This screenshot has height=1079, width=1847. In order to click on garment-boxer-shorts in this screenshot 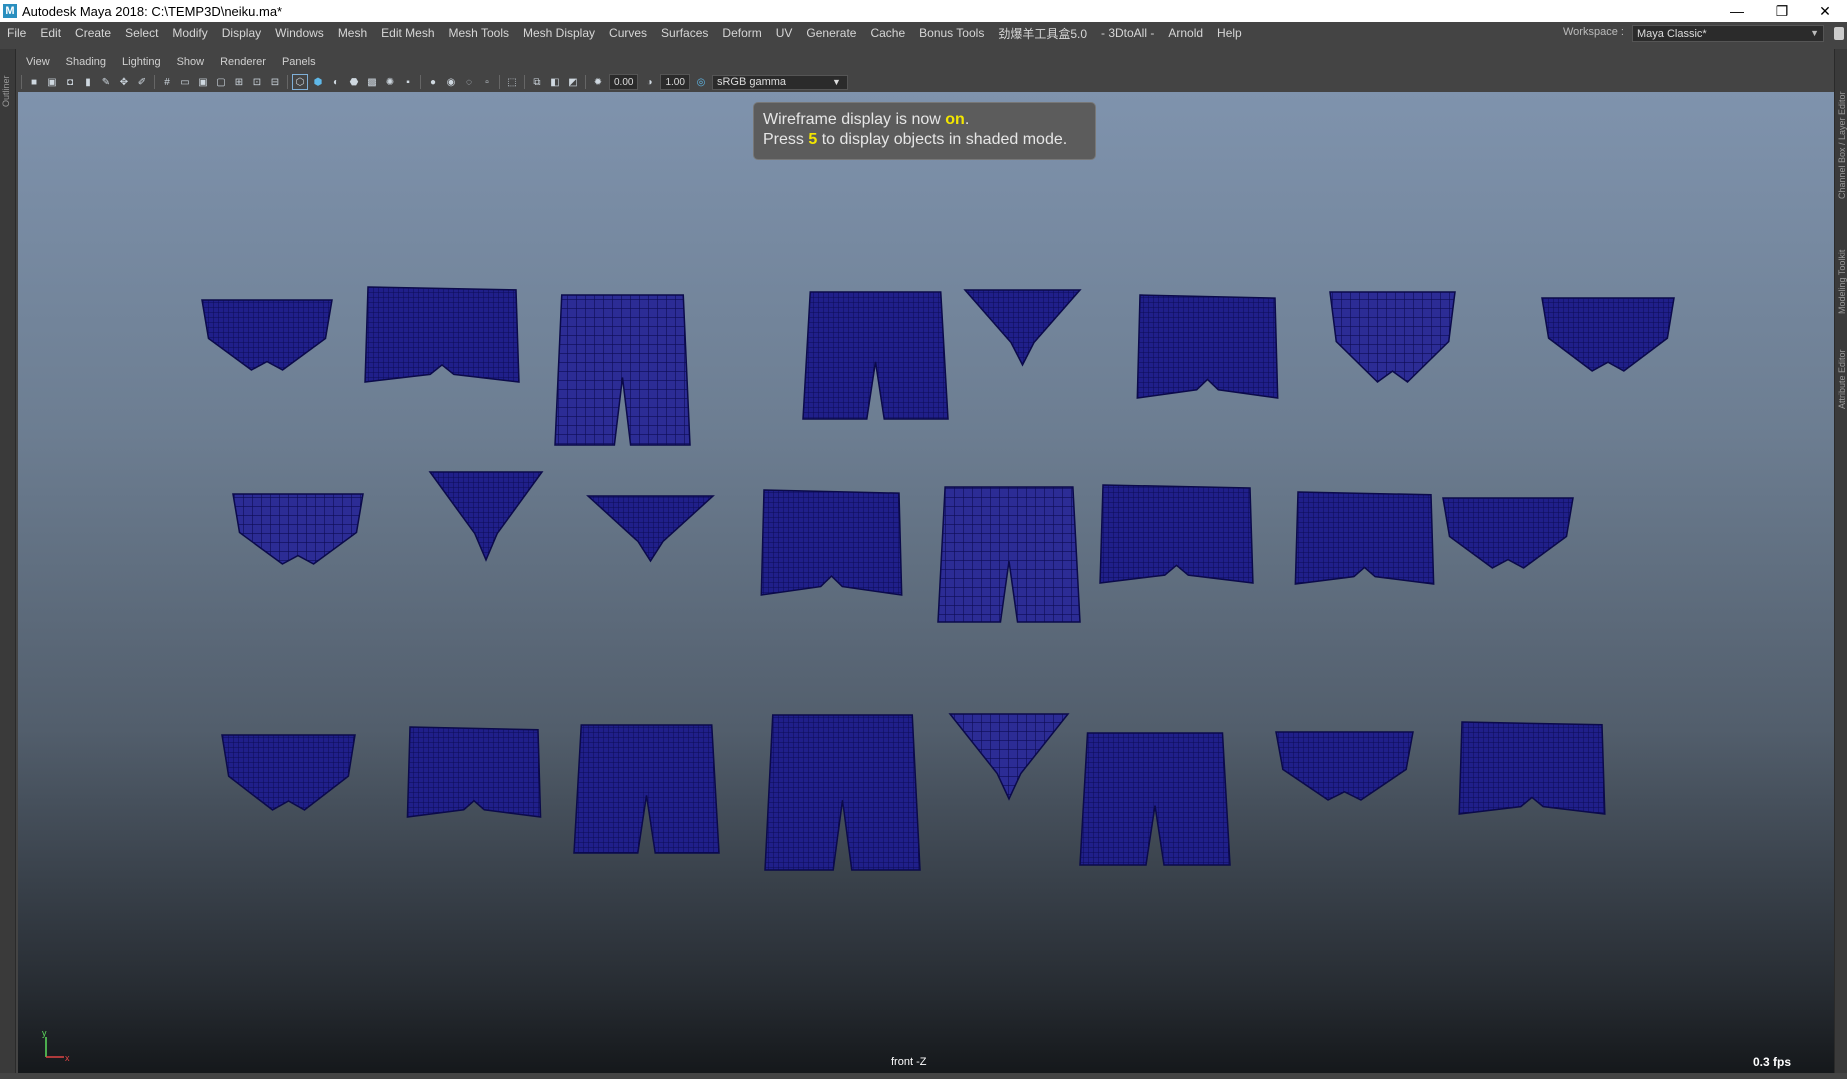, I will do `click(875, 355)`.